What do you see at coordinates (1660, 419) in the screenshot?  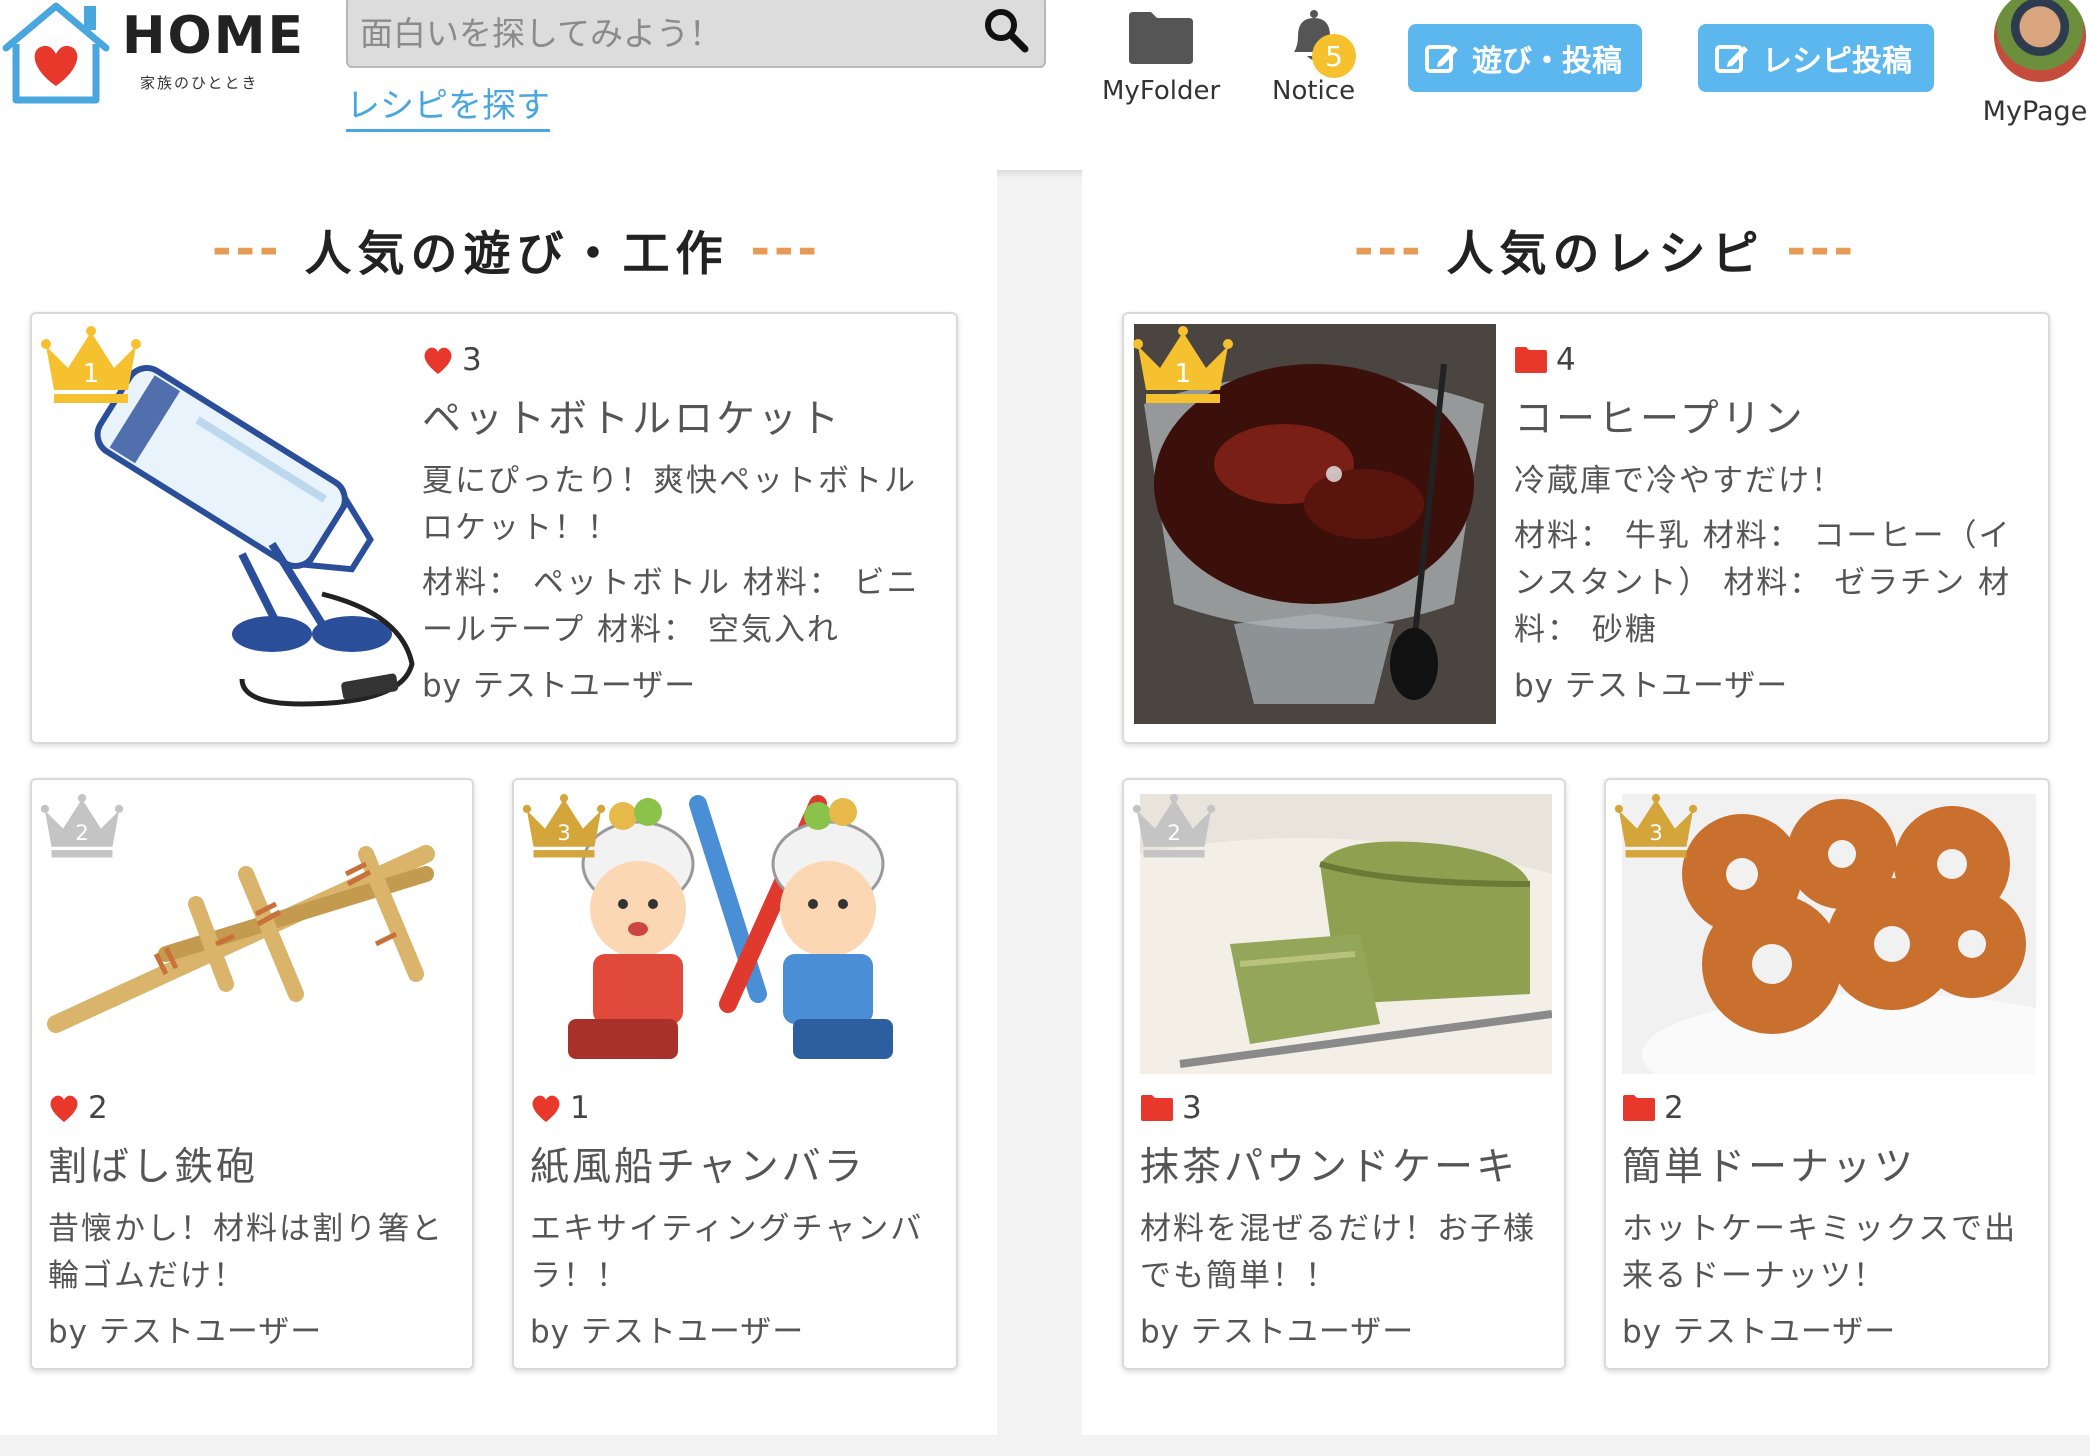 I see `card-title: コーヒープリン` at bounding box center [1660, 419].